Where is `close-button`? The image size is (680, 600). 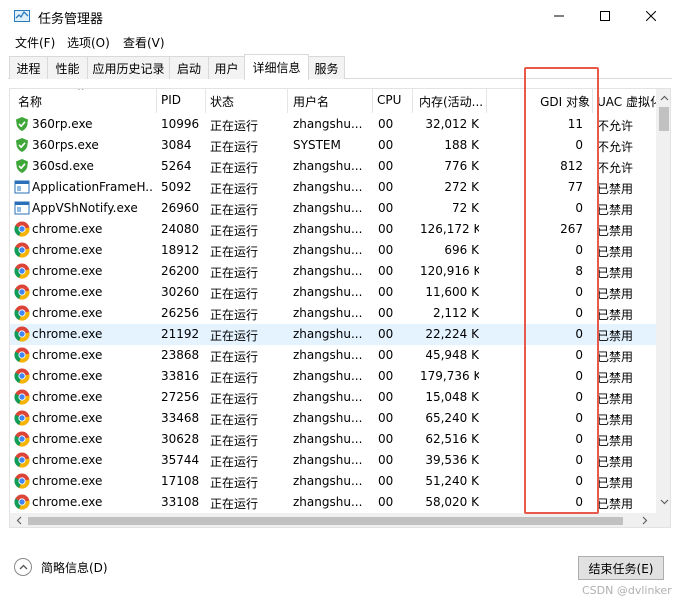 close-button is located at coordinates (651, 16).